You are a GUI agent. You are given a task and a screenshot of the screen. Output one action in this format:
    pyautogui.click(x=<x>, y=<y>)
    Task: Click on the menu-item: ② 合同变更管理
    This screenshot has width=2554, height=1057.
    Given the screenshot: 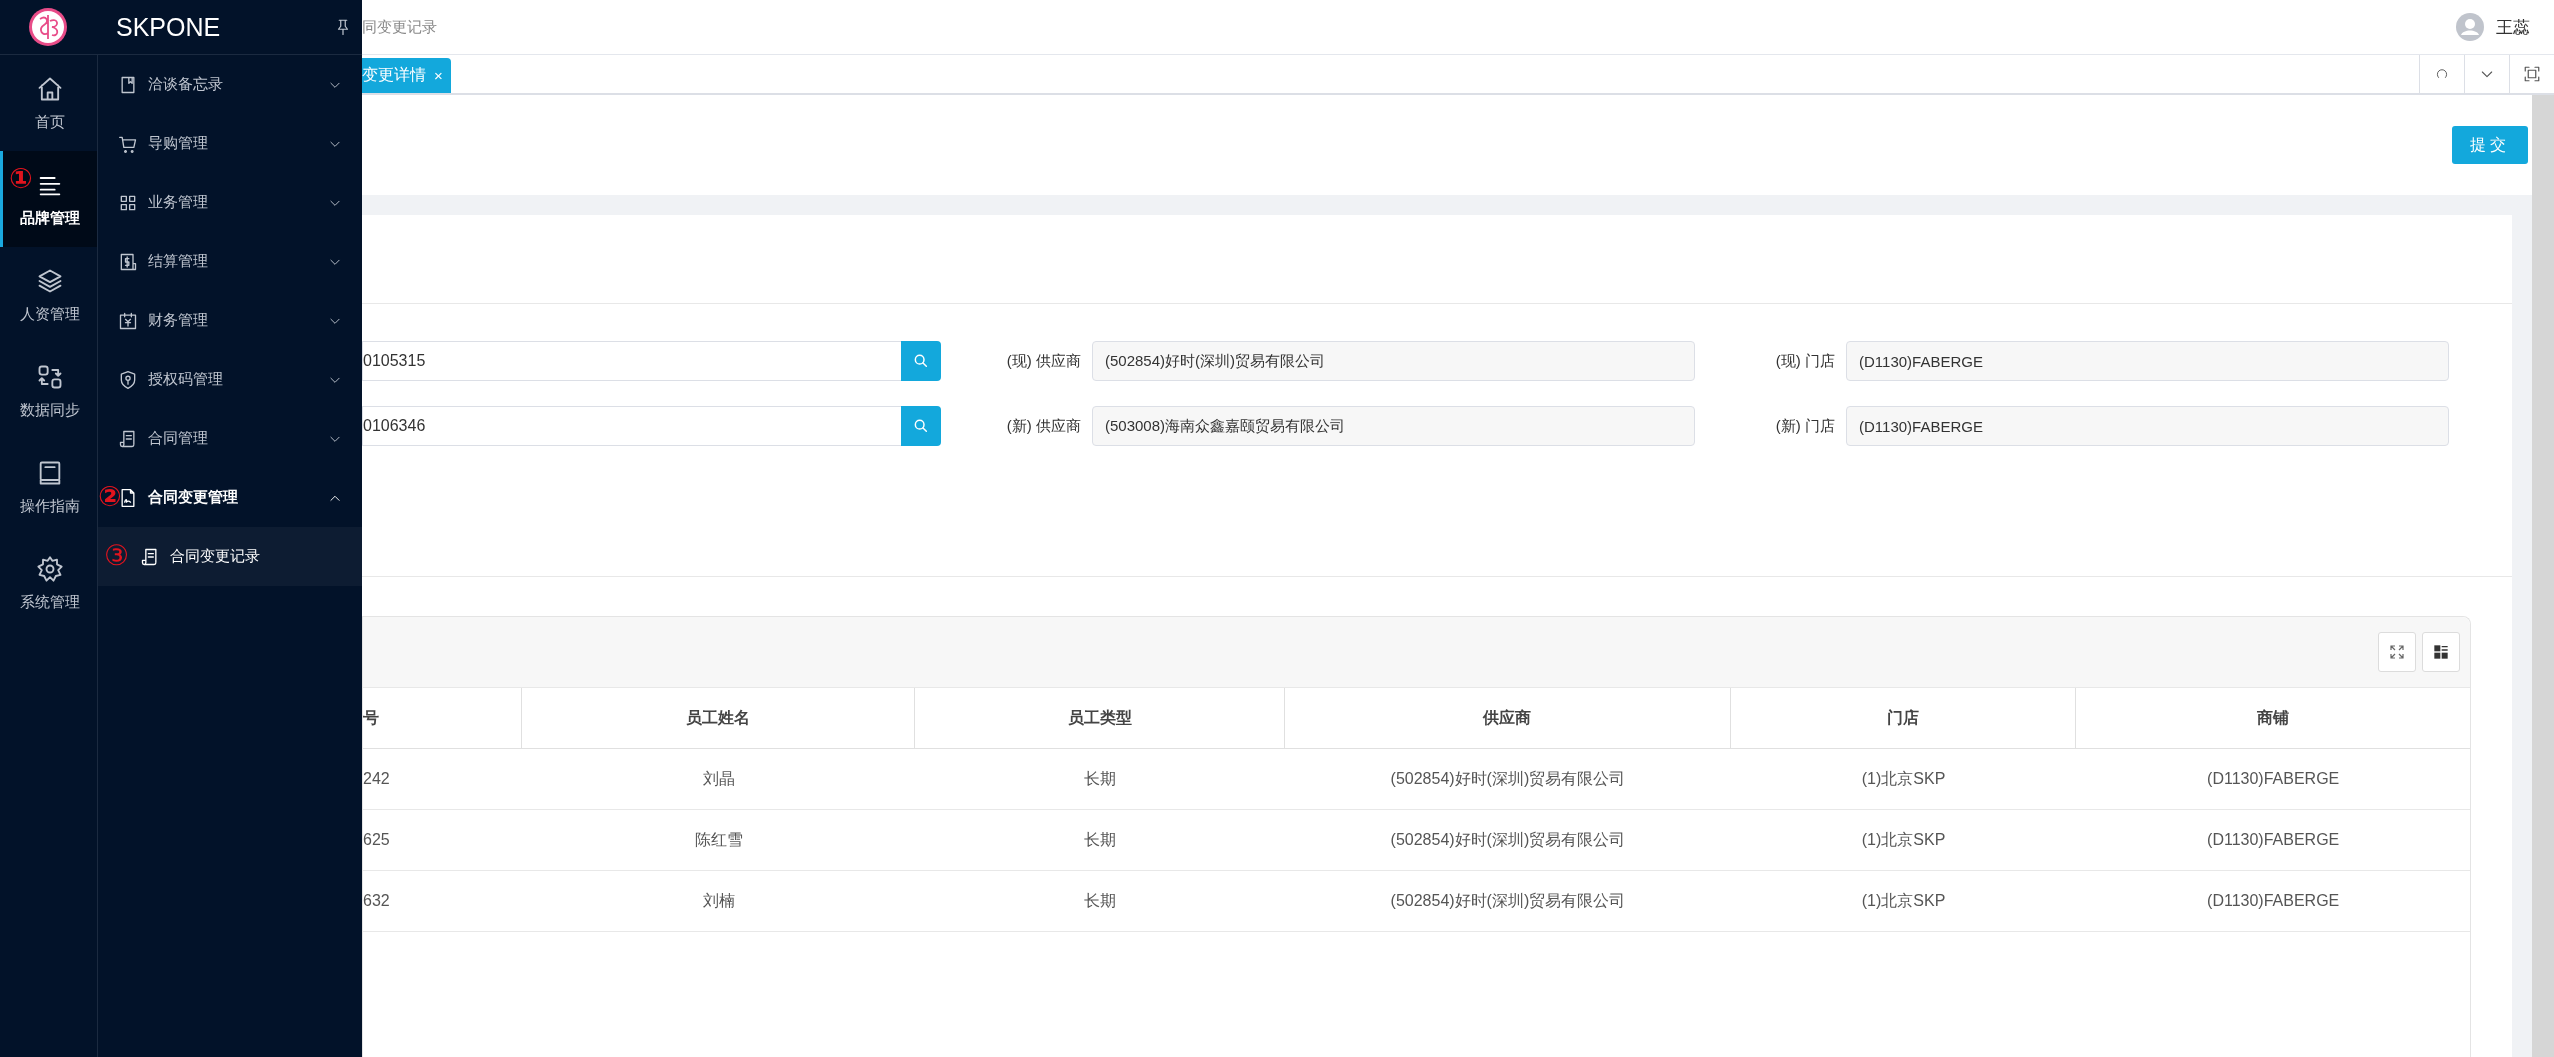 What is the action you would take?
    pyautogui.click(x=230, y=497)
    